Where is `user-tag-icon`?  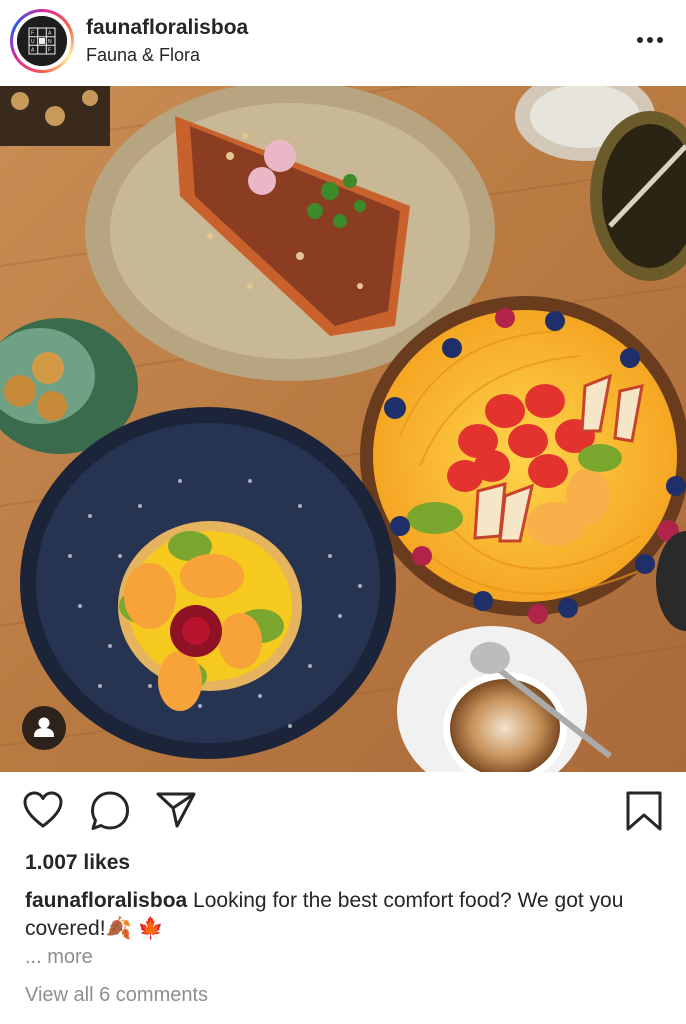 user-tag-icon is located at coordinates (44, 728).